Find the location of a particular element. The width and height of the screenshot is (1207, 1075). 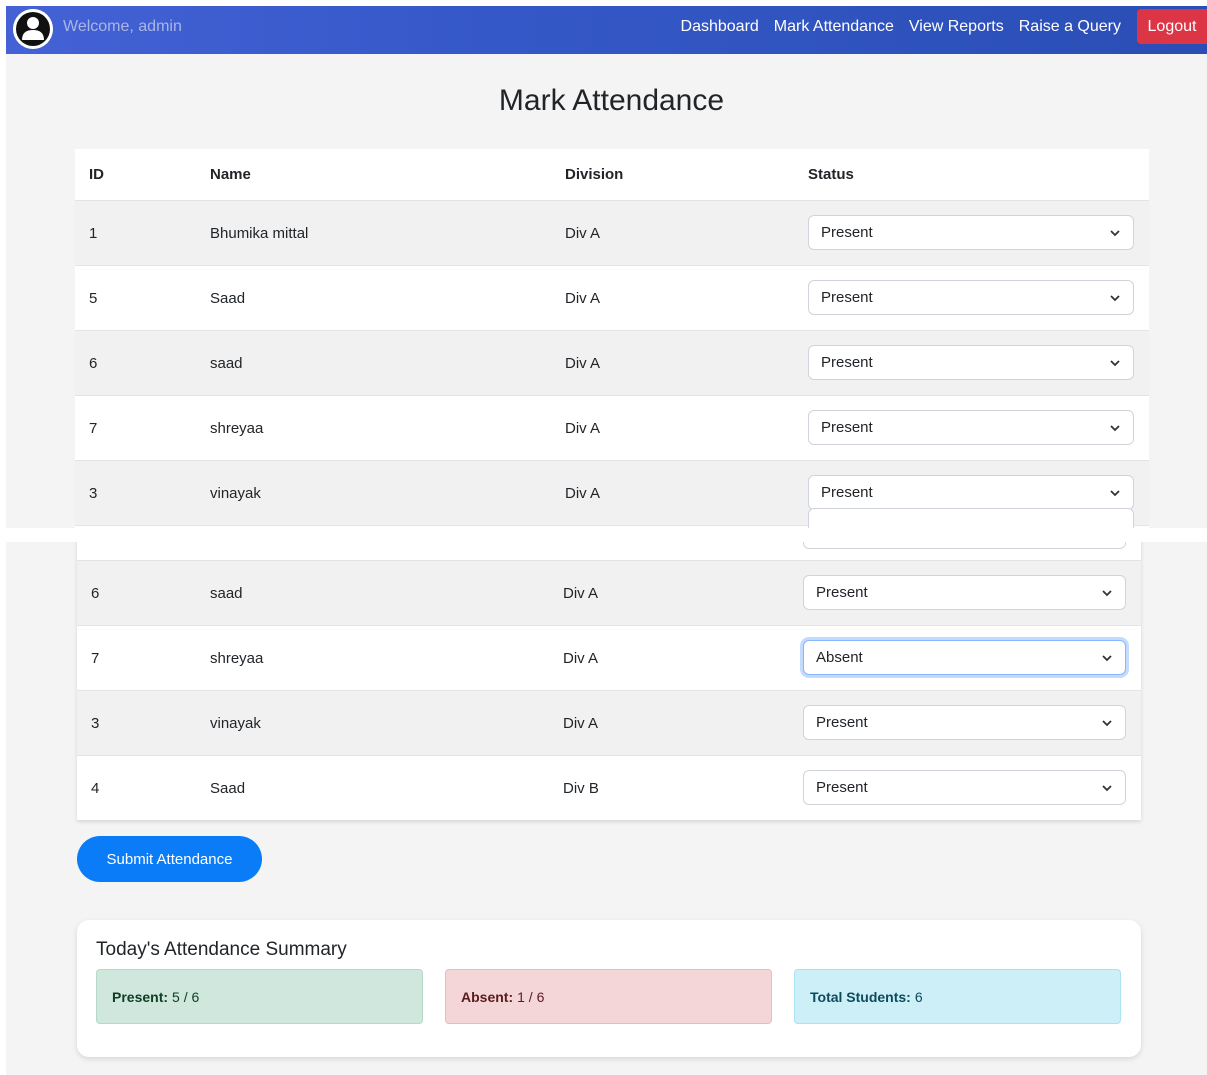

table-header-row: ID Name Division Status is located at coordinates (612, 175).